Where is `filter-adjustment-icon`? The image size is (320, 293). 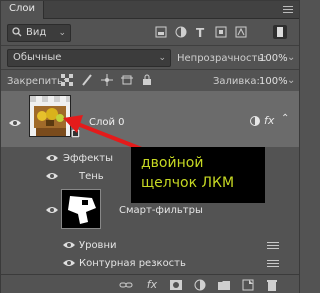
filter-adjustment-icon is located at coordinates (181, 32).